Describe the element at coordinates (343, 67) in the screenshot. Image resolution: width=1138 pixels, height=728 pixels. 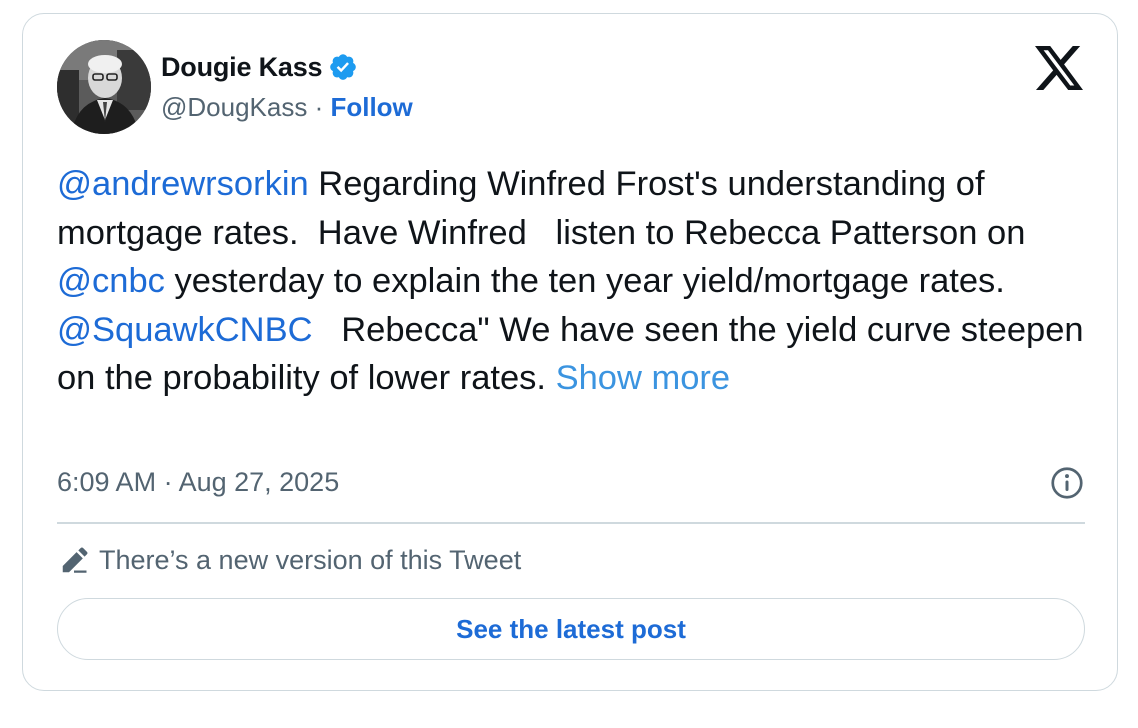
I see `verified-badge-icon` at that location.